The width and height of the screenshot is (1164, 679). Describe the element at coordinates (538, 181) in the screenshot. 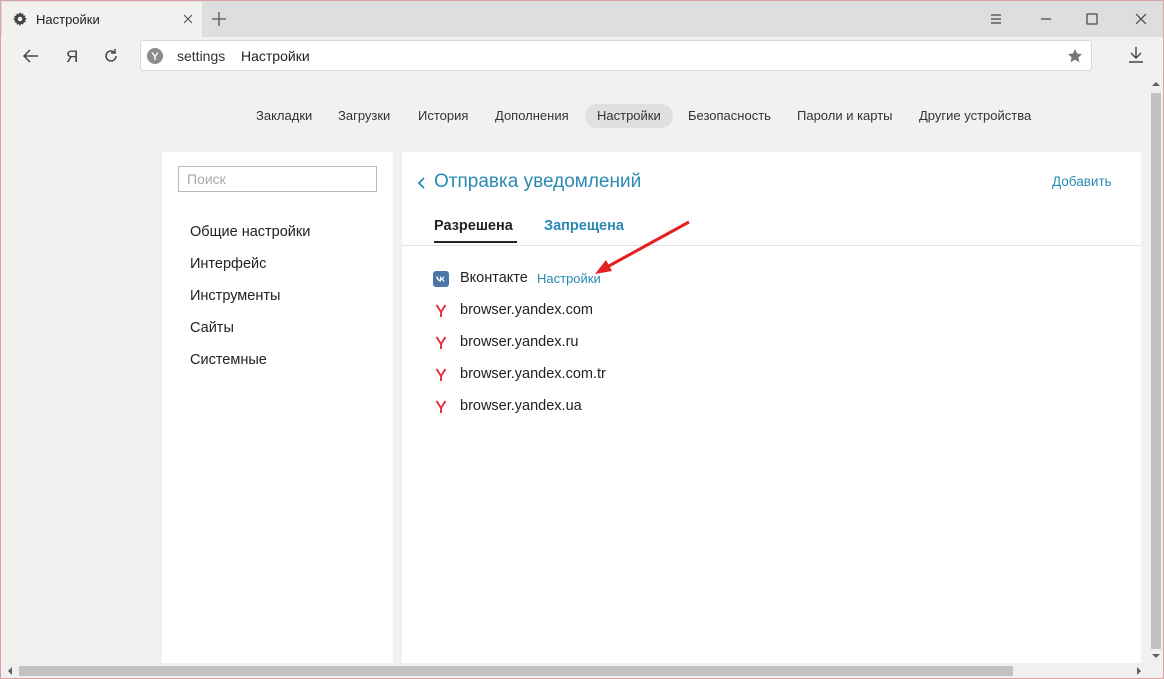

I see `page-title: Отправка уведомлений` at that location.